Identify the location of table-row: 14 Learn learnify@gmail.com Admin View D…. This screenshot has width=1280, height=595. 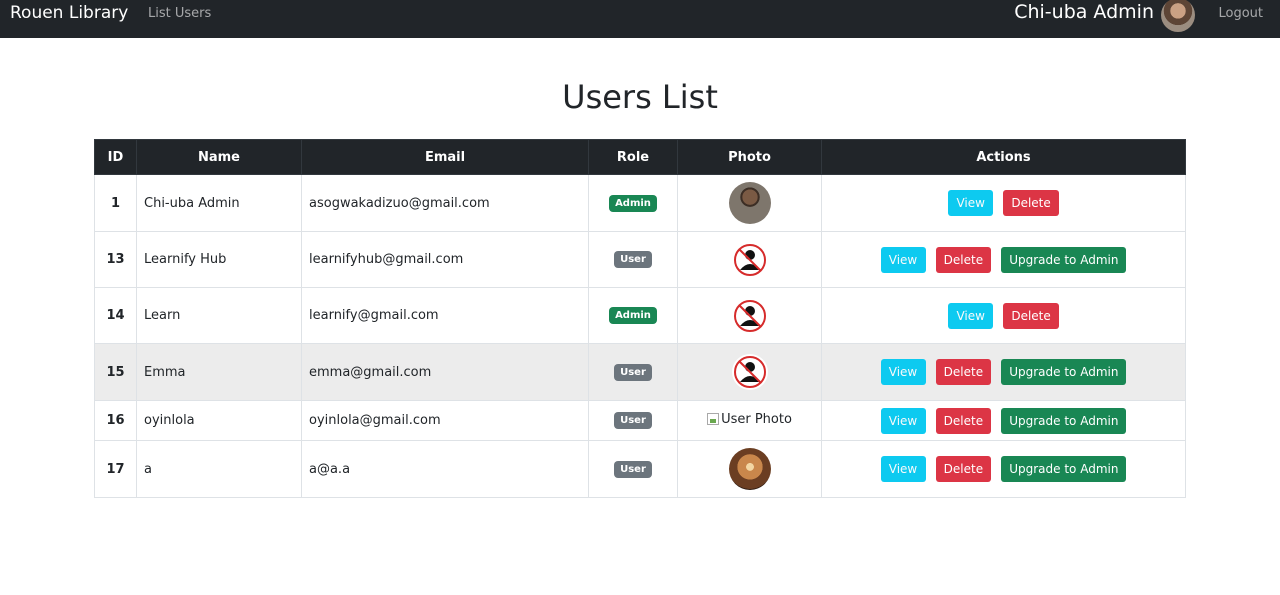
(640, 315).